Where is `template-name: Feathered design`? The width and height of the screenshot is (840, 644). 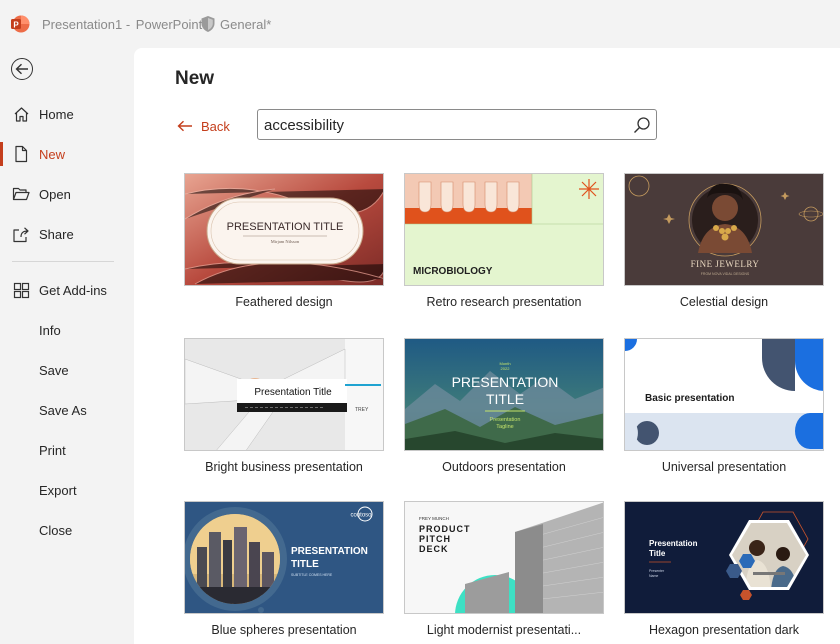 template-name: Feathered design is located at coordinates (284, 302).